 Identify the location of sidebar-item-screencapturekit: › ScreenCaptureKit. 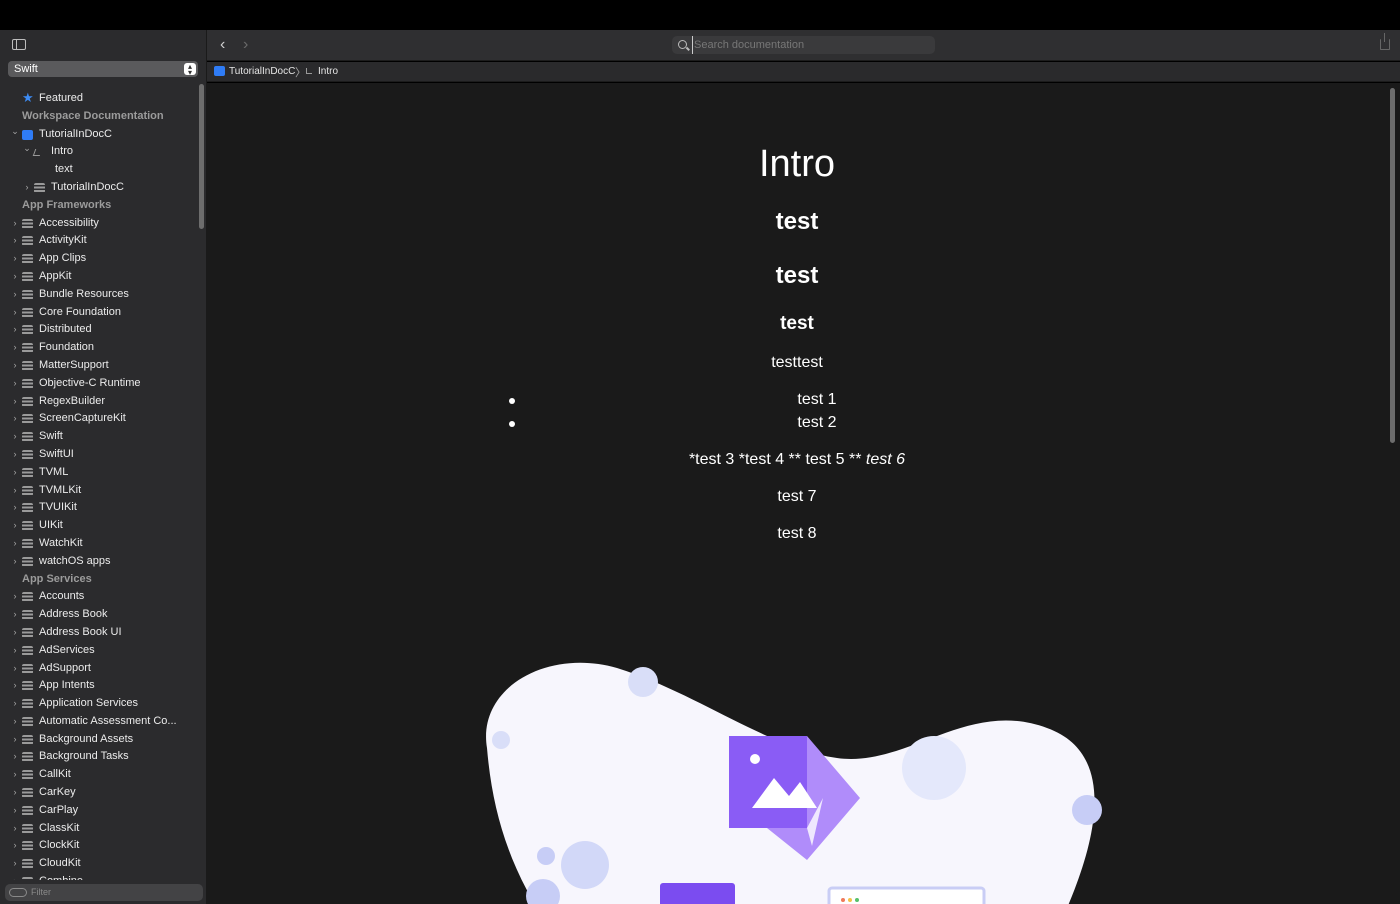
(98, 419).